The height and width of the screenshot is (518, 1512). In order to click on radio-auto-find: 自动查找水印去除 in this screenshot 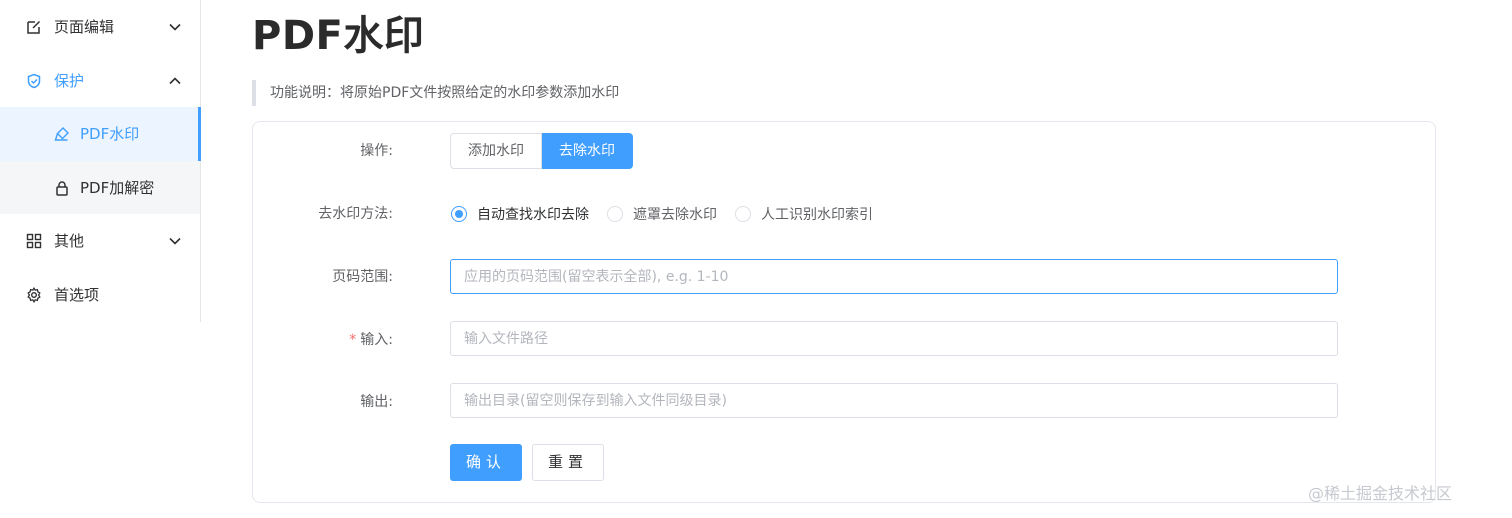, I will do `click(520, 214)`.